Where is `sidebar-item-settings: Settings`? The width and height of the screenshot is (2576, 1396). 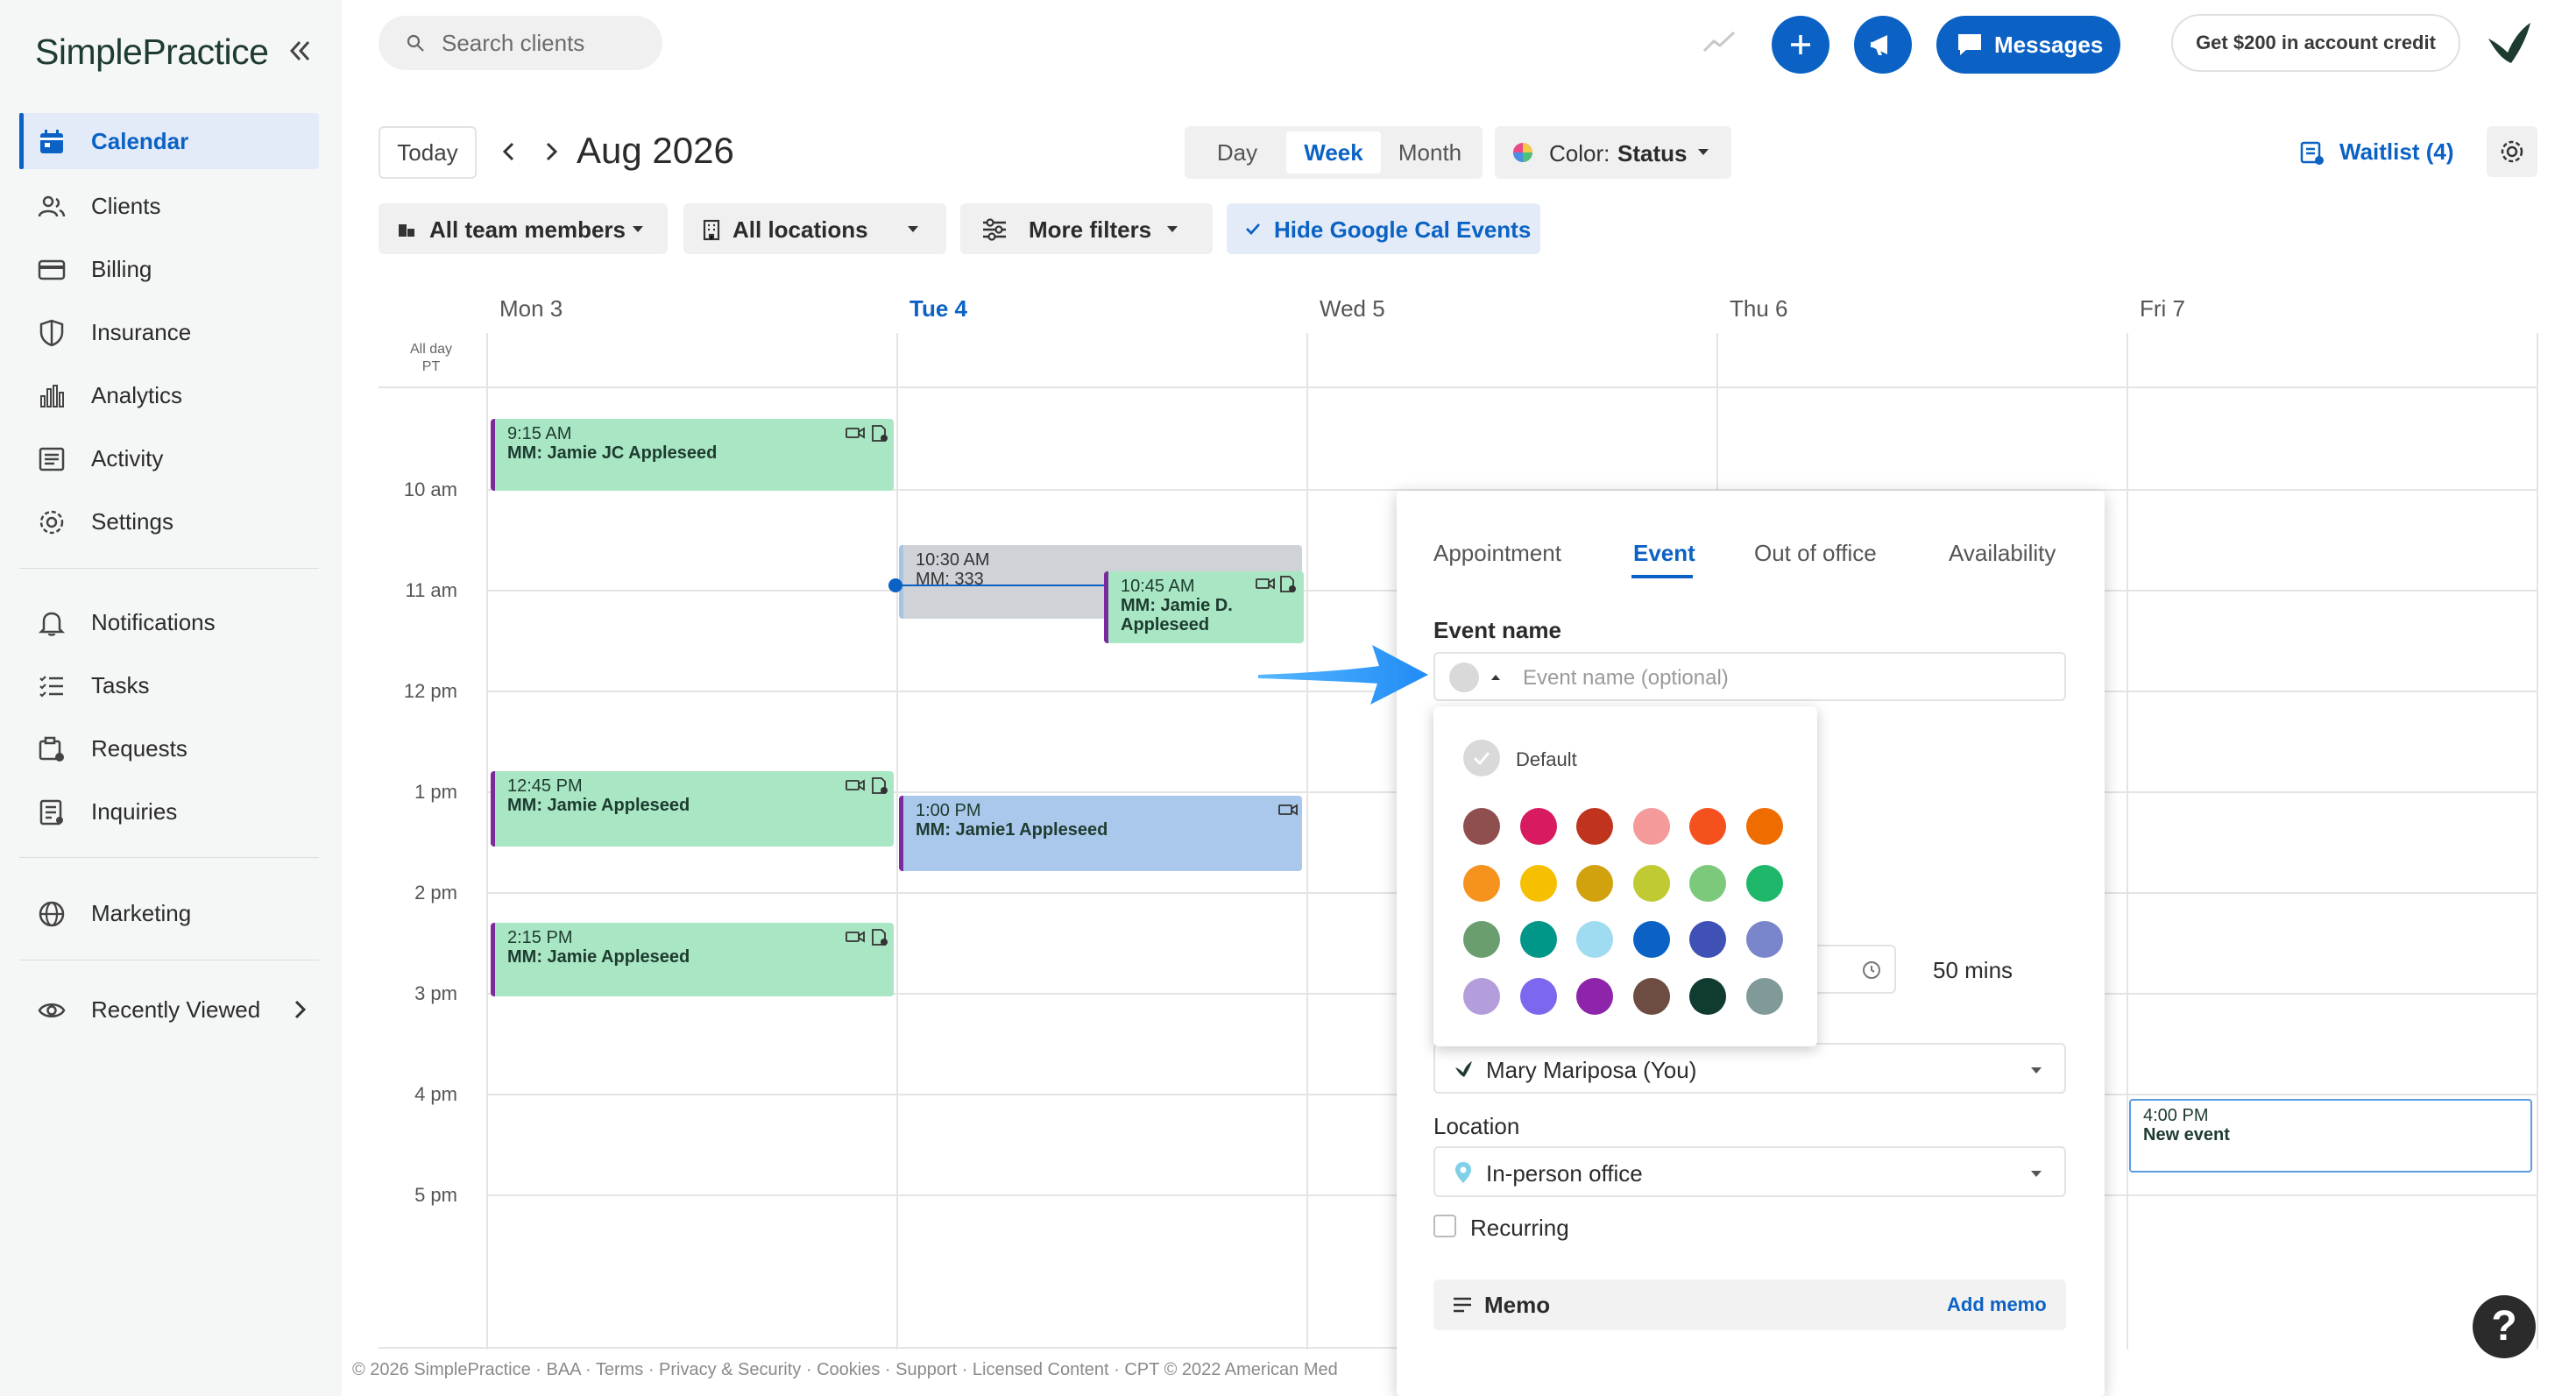 sidebar-item-settings: Settings is located at coordinates (169, 521).